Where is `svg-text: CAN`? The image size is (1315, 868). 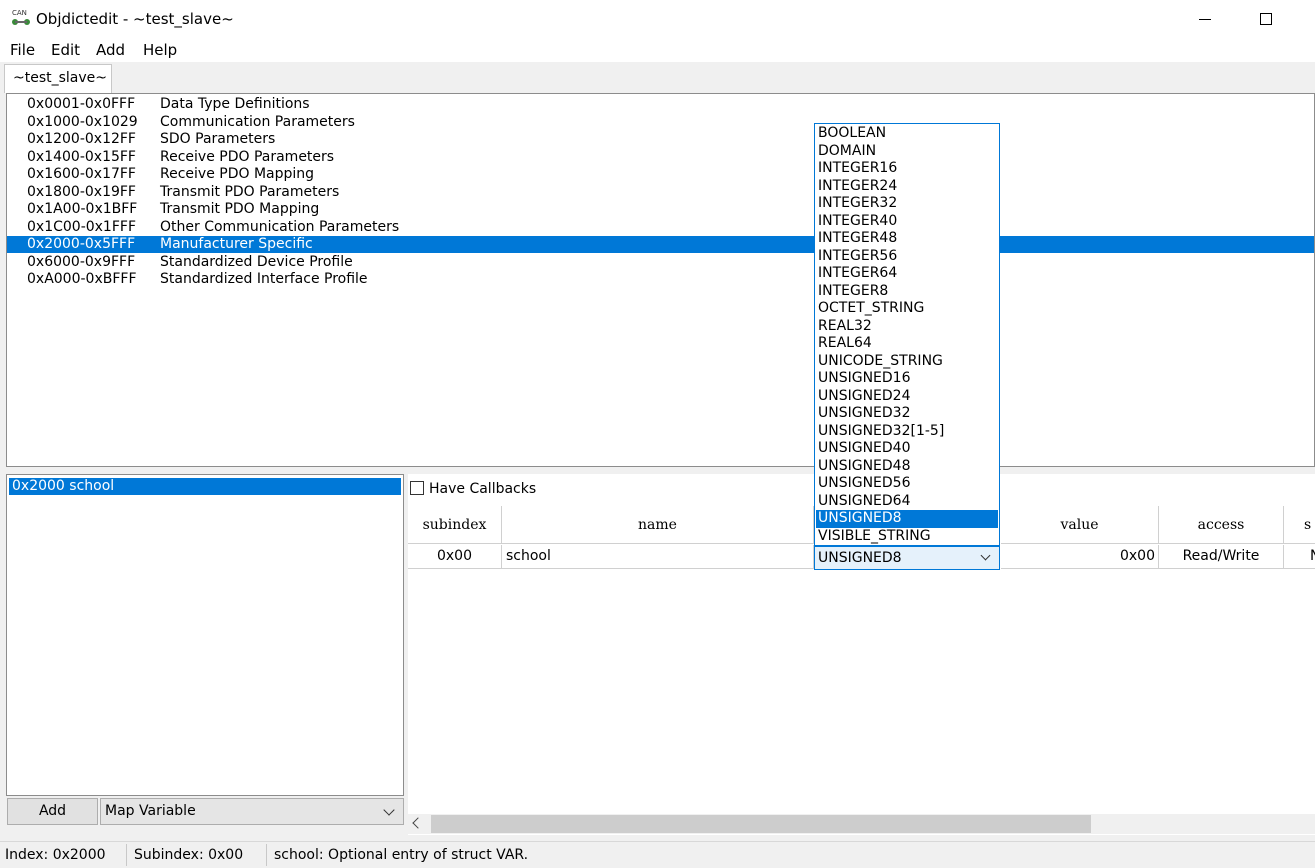
svg-text: CAN is located at coordinates (19, 13).